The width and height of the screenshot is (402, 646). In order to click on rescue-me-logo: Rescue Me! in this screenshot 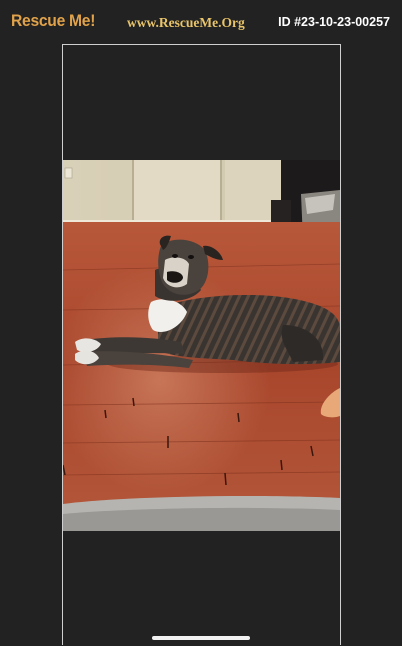, I will do `click(53, 21)`.